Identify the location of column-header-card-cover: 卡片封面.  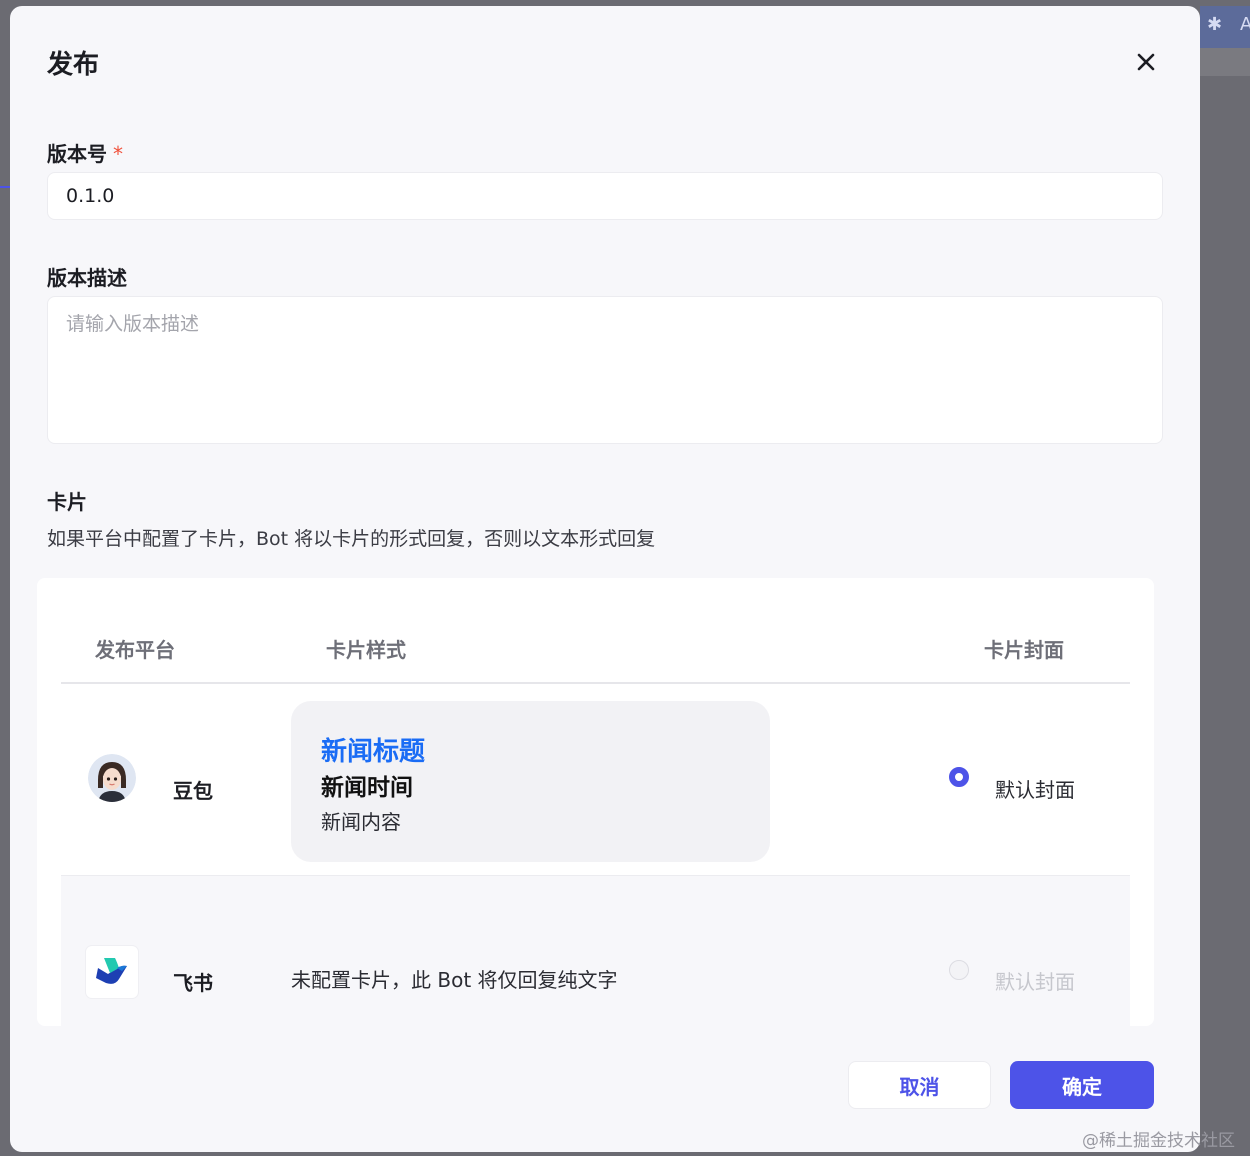
(1024, 650).